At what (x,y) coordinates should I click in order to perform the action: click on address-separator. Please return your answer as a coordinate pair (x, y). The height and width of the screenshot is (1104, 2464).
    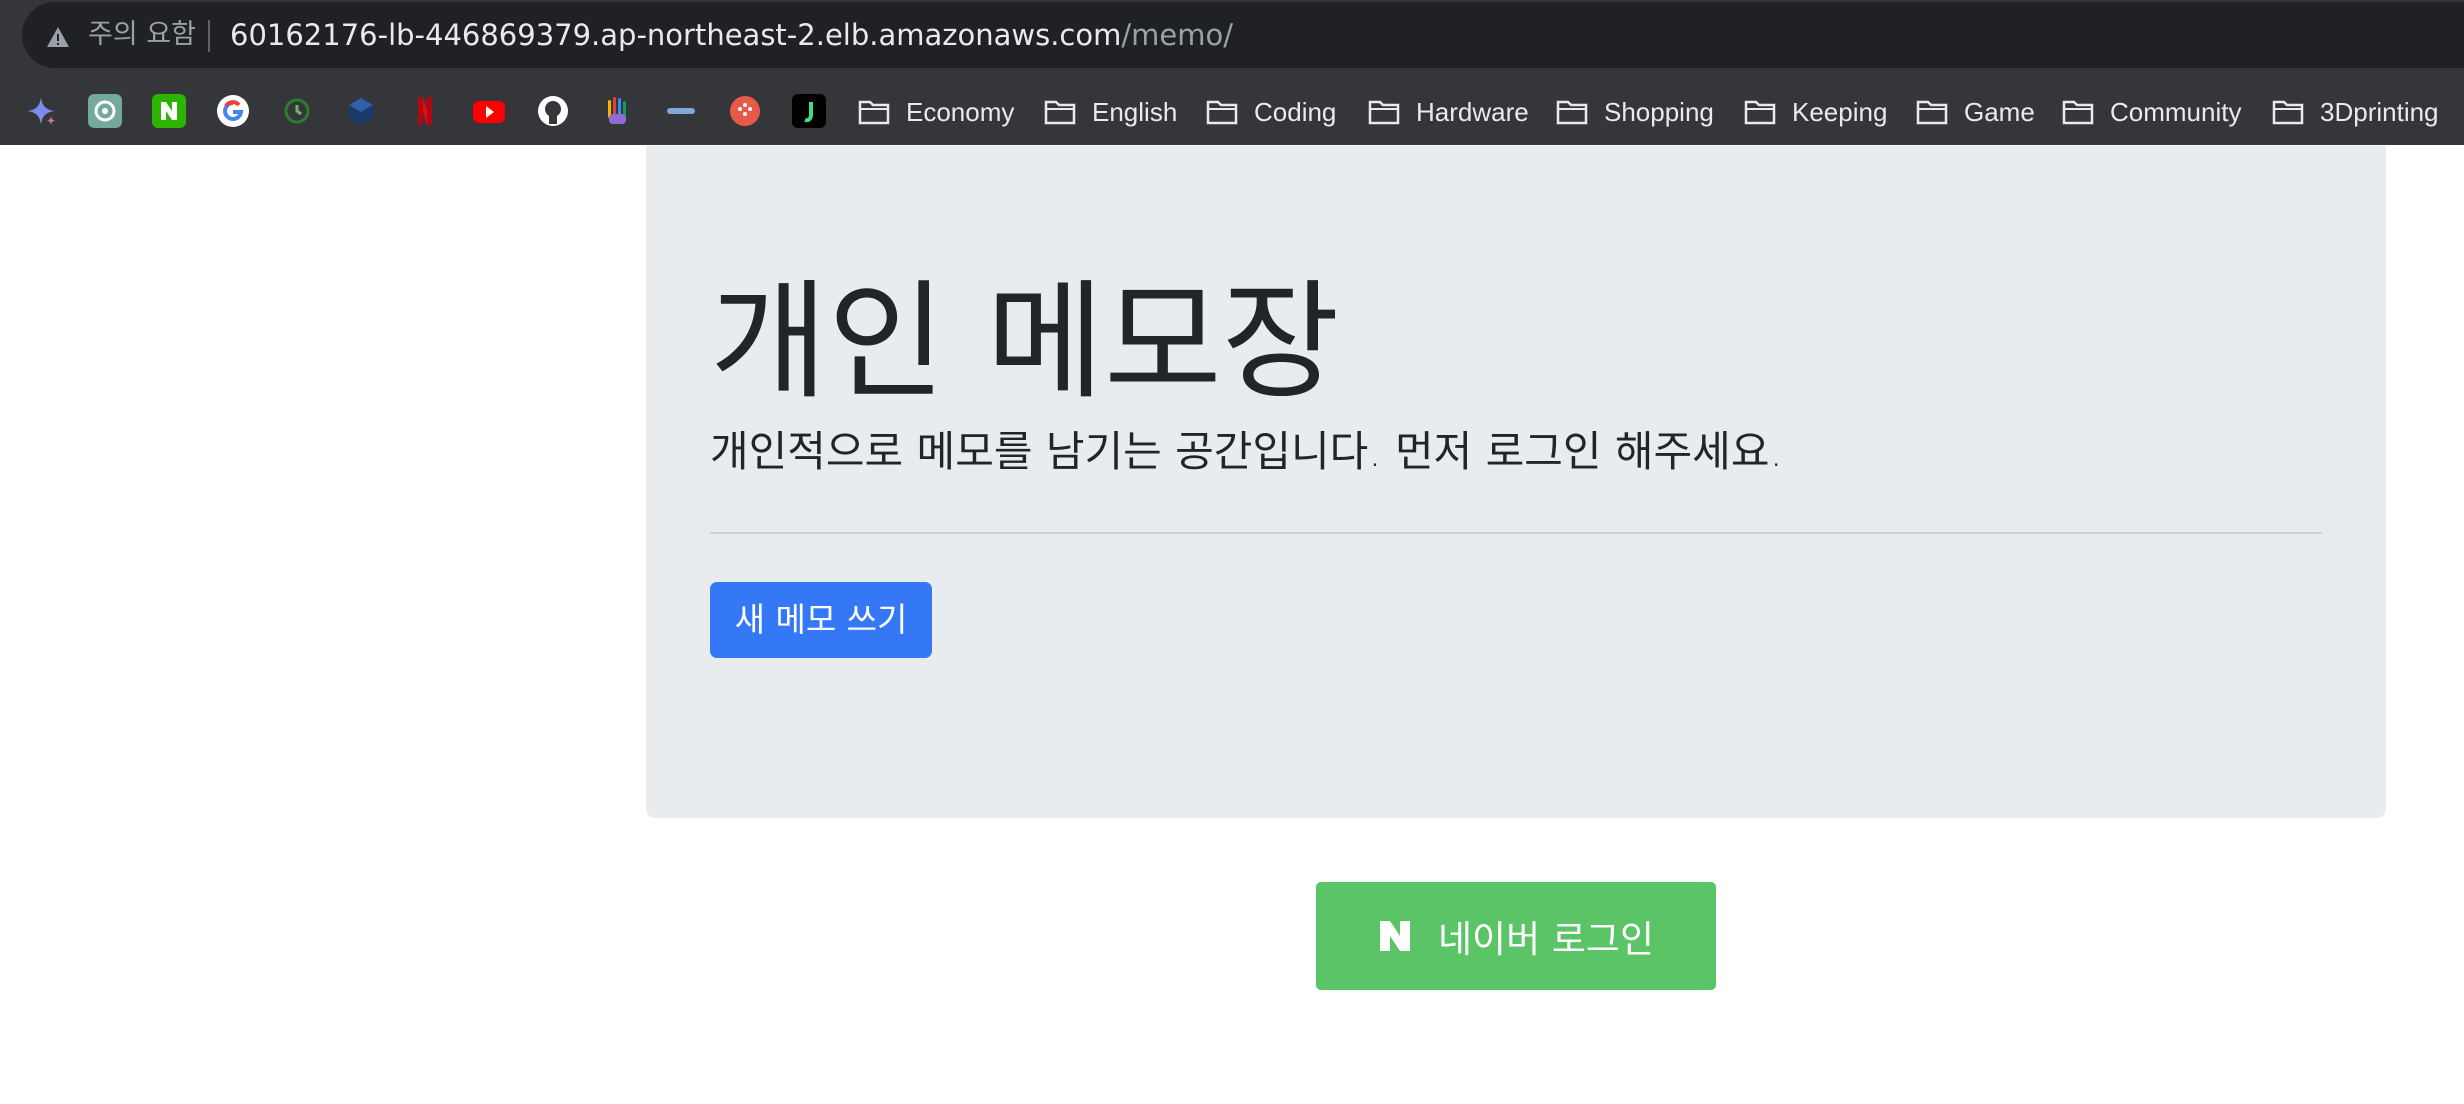
    Looking at the image, I should click on (209, 36).